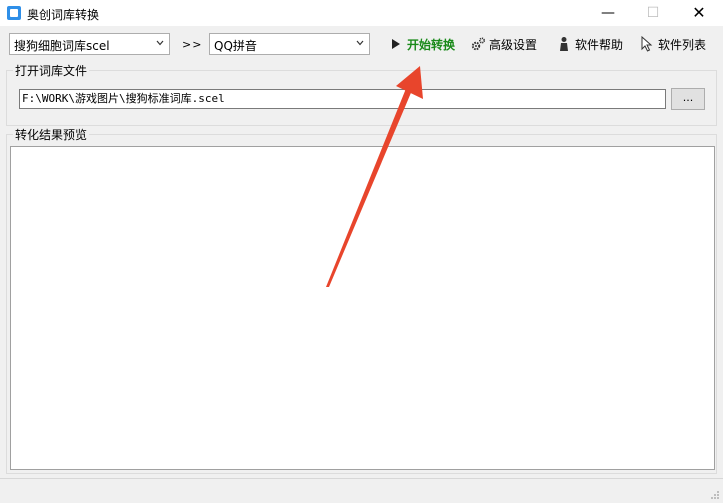 This screenshot has width=723, height=503. What do you see at coordinates (608, 13) in the screenshot?
I see `minimize-button: —` at bounding box center [608, 13].